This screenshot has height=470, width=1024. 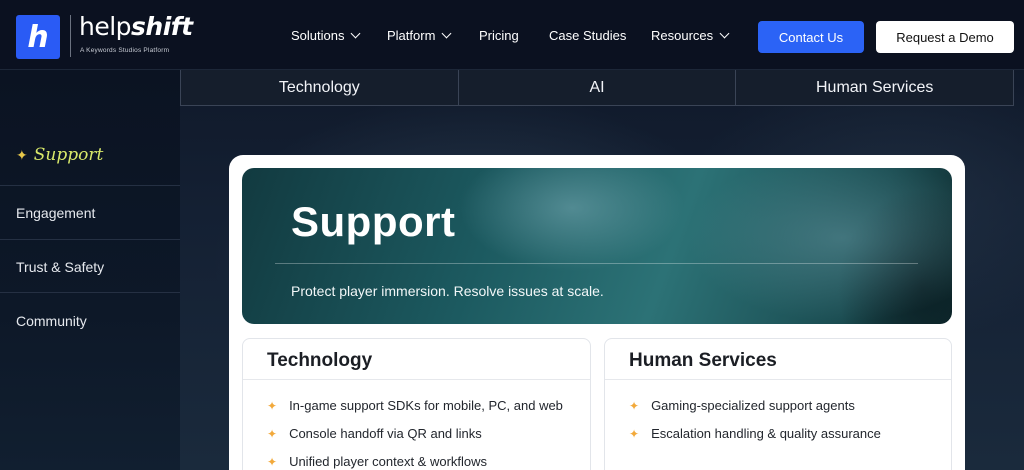 What do you see at coordinates (373, 221) in the screenshot?
I see `hero-title: Support` at bounding box center [373, 221].